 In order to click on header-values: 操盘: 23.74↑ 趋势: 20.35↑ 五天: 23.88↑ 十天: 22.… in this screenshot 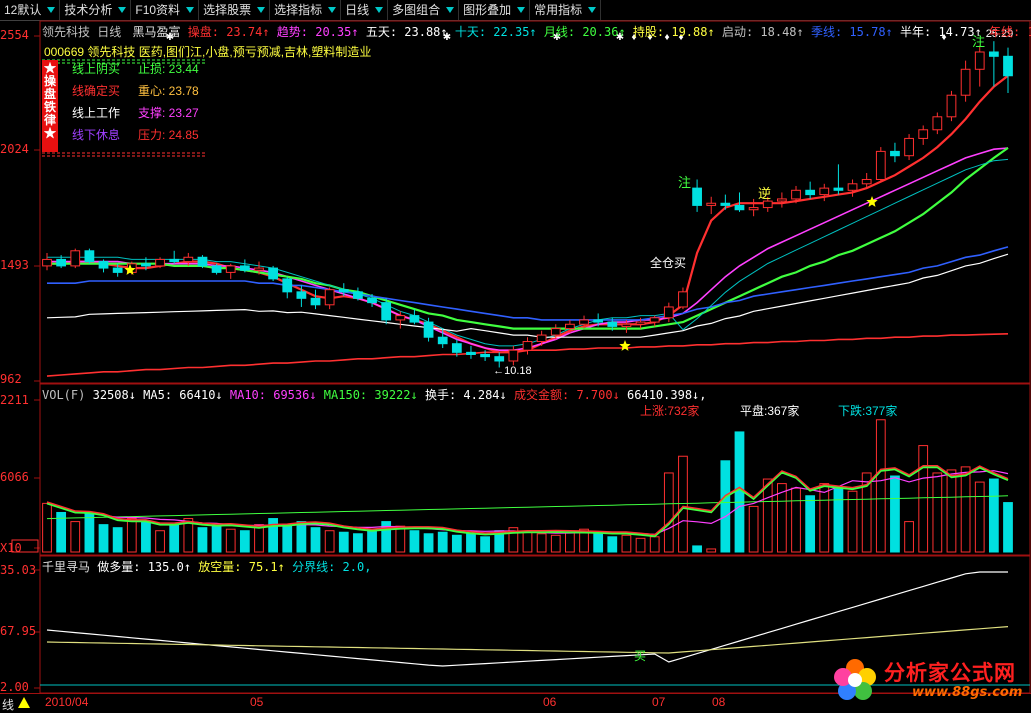, I will do `click(609, 32)`.